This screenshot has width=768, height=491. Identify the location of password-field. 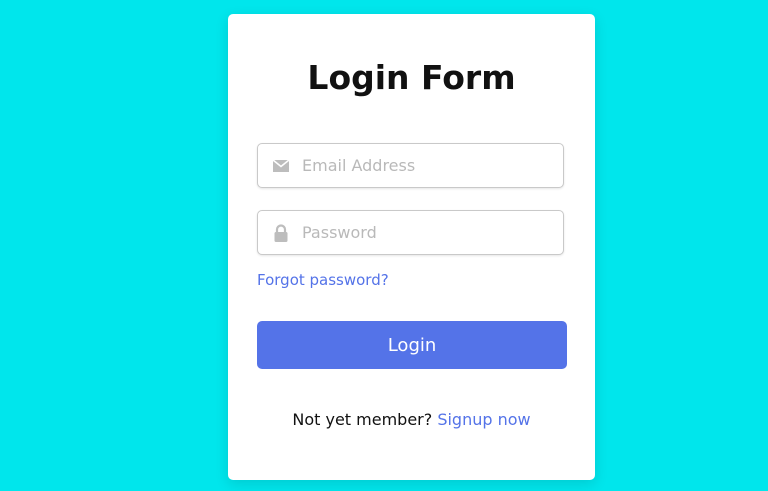
(410, 232).